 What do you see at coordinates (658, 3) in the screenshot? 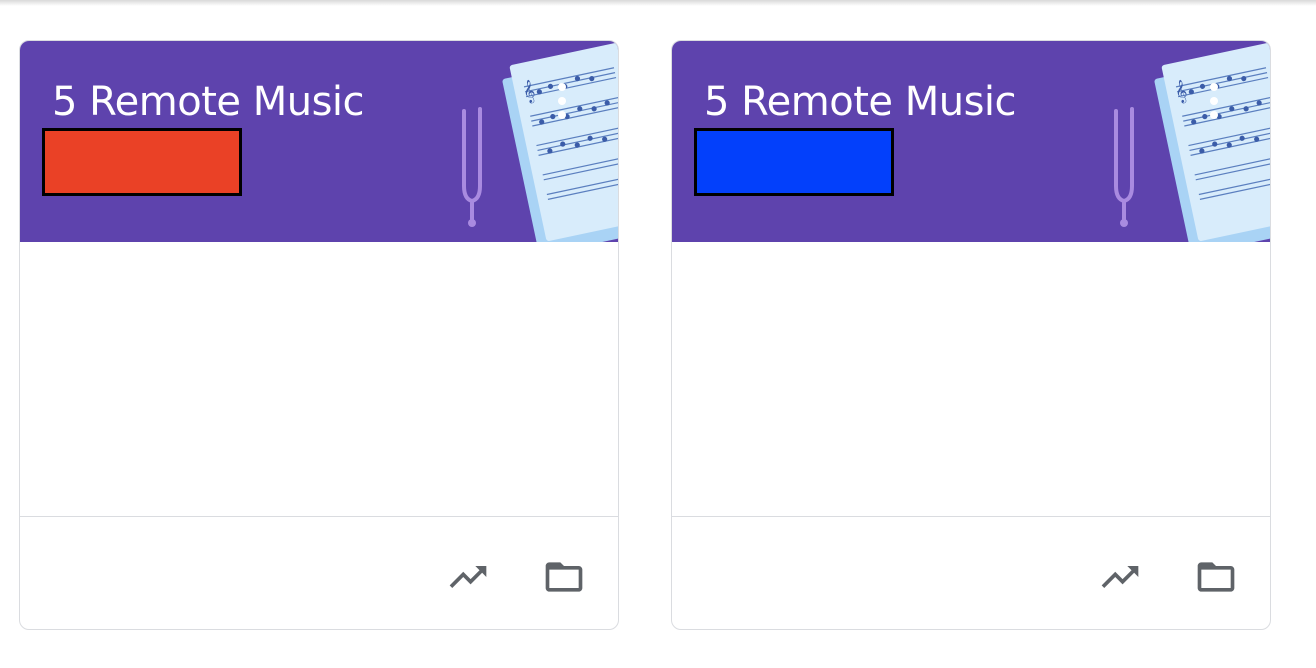
I see `app-bar-shadow` at bounding box center [658, 3].